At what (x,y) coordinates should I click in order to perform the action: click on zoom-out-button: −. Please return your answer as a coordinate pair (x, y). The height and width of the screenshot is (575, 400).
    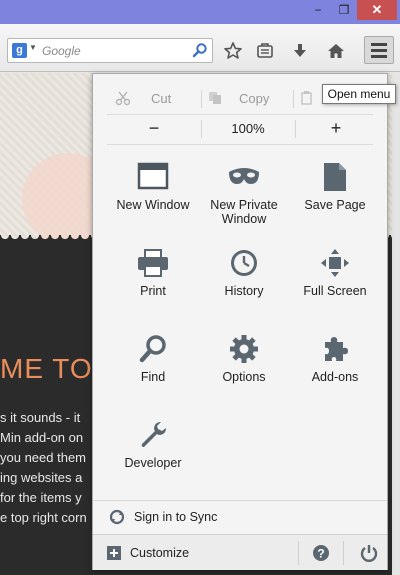
    Looking at the image, I should click on (154, 128).